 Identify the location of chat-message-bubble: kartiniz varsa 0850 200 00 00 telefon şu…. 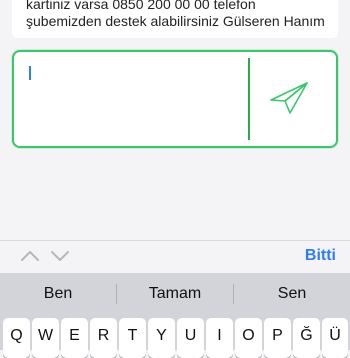
(175, 19).